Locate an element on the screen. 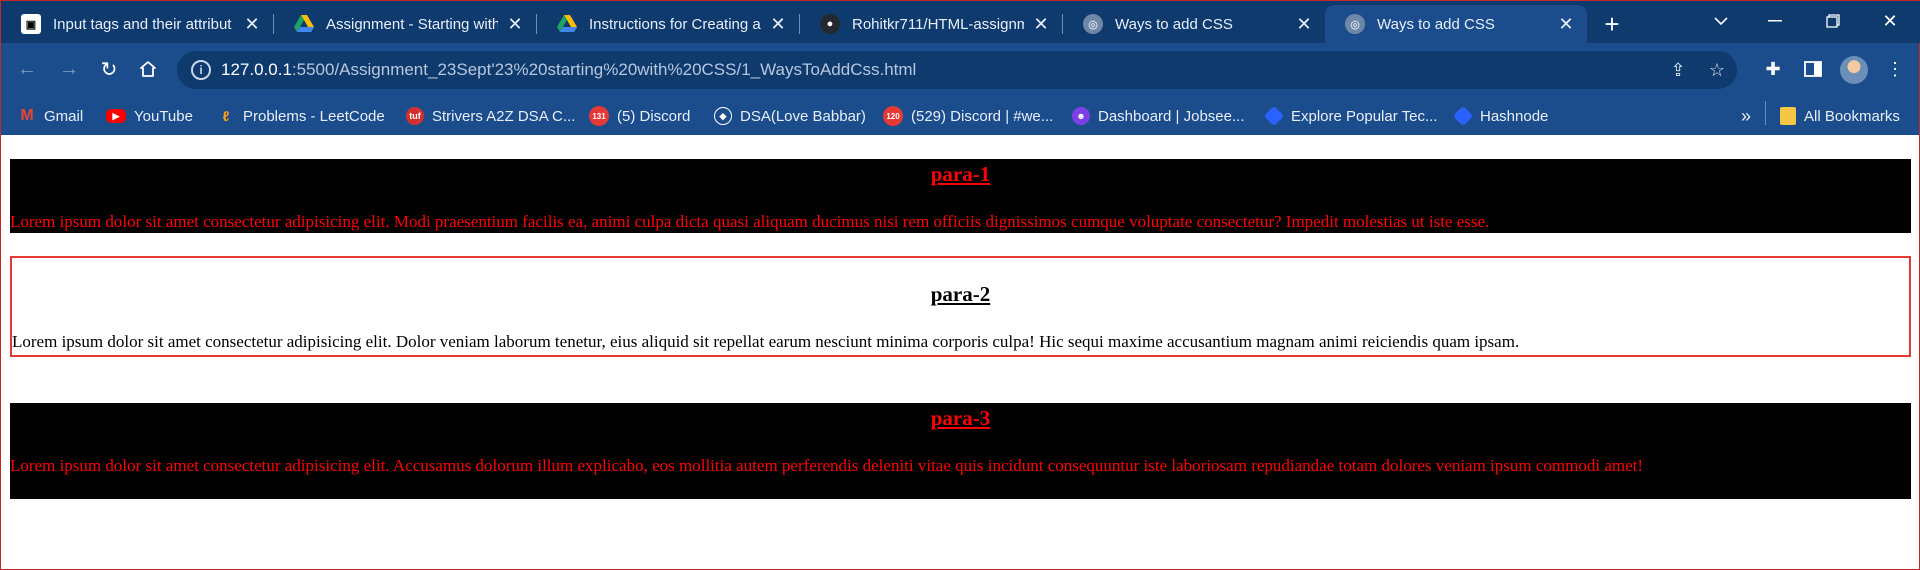 This screenshot has height=570, width=1920. tab-search-chevron-icon is located at coordinates (1721, 21).